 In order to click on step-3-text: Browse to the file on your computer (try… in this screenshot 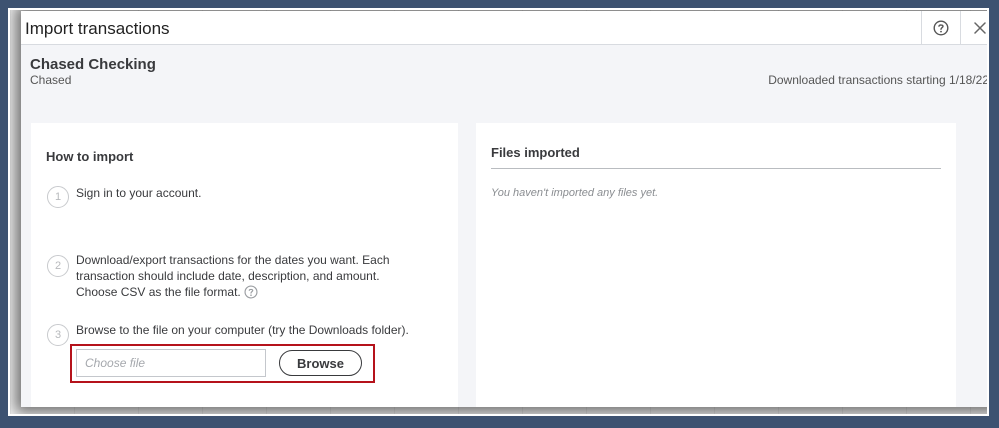, I will do `click(242, 330)`.